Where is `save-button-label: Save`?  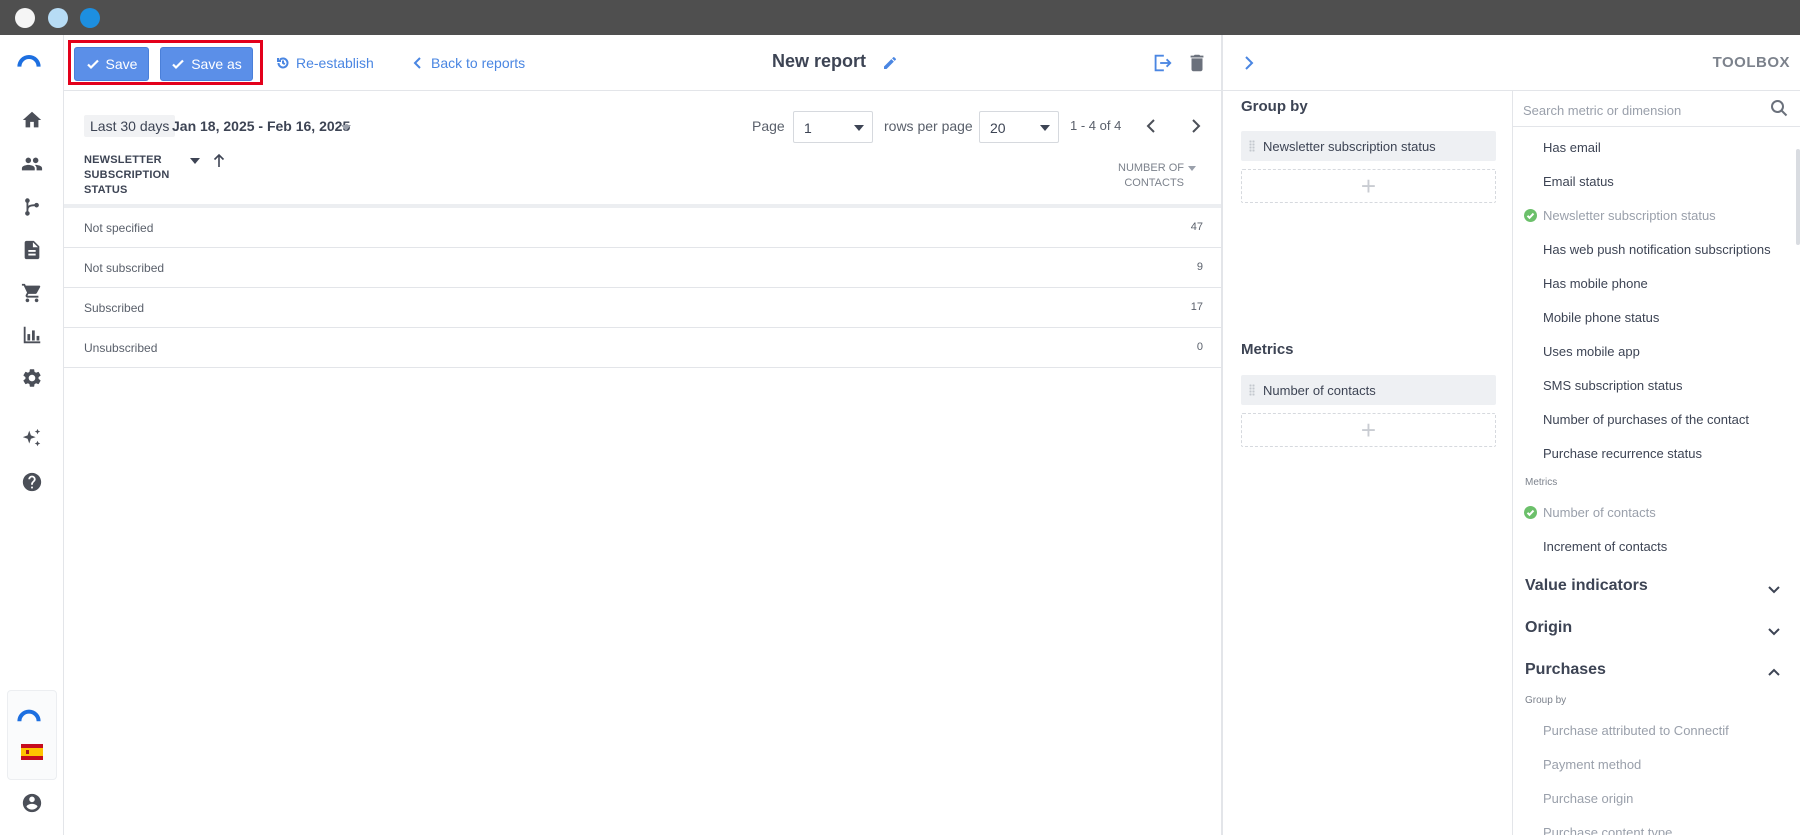
save-button-label: Save is located at coordinates (121, 64).